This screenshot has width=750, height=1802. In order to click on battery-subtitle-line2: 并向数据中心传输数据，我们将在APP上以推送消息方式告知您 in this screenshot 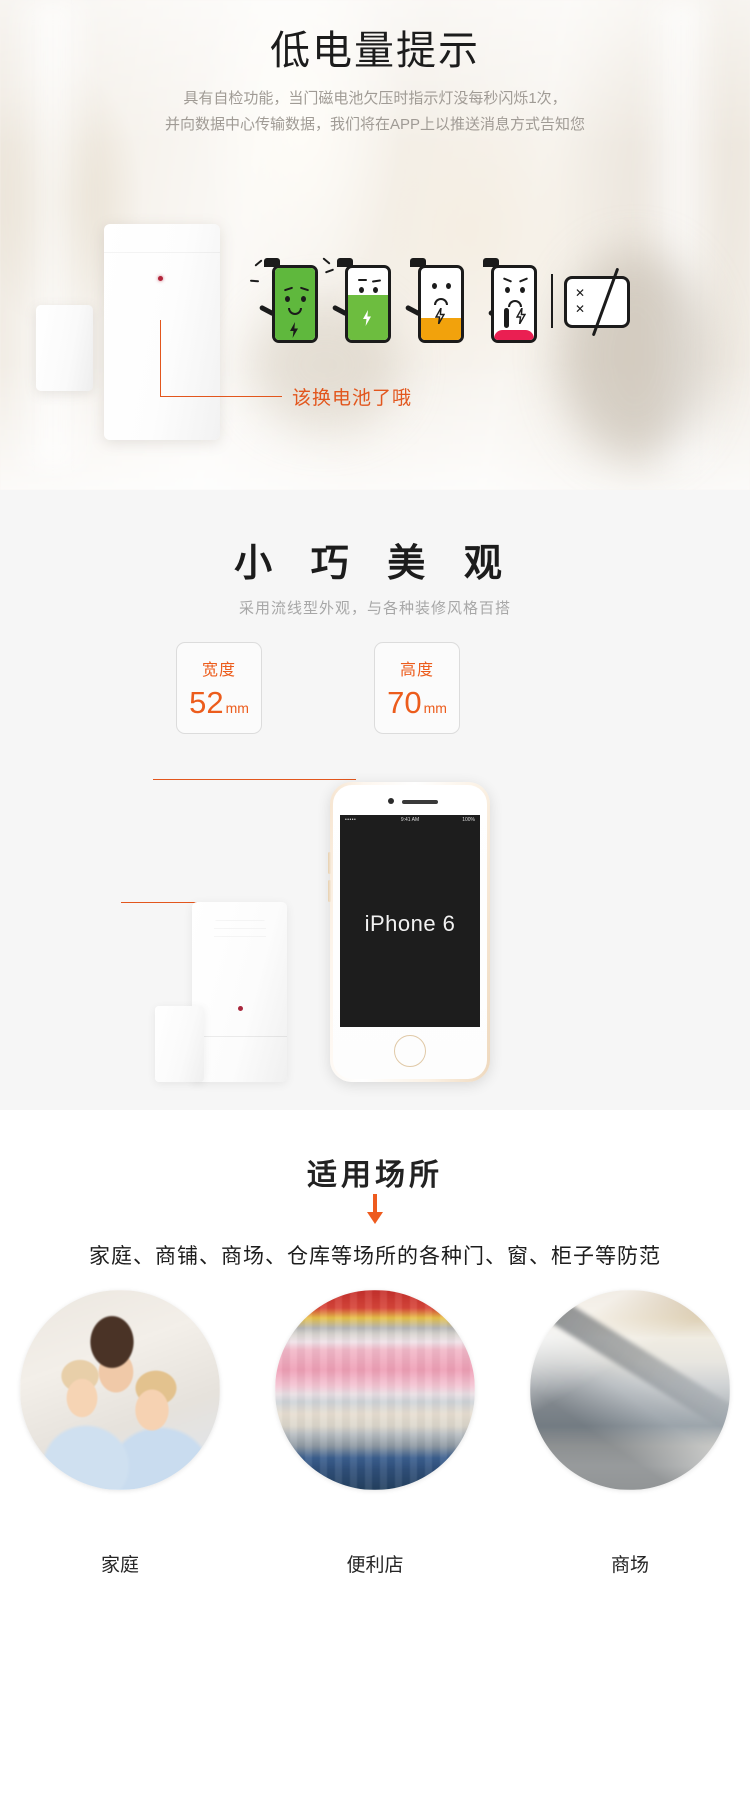, I will do `click(375, 124)`.